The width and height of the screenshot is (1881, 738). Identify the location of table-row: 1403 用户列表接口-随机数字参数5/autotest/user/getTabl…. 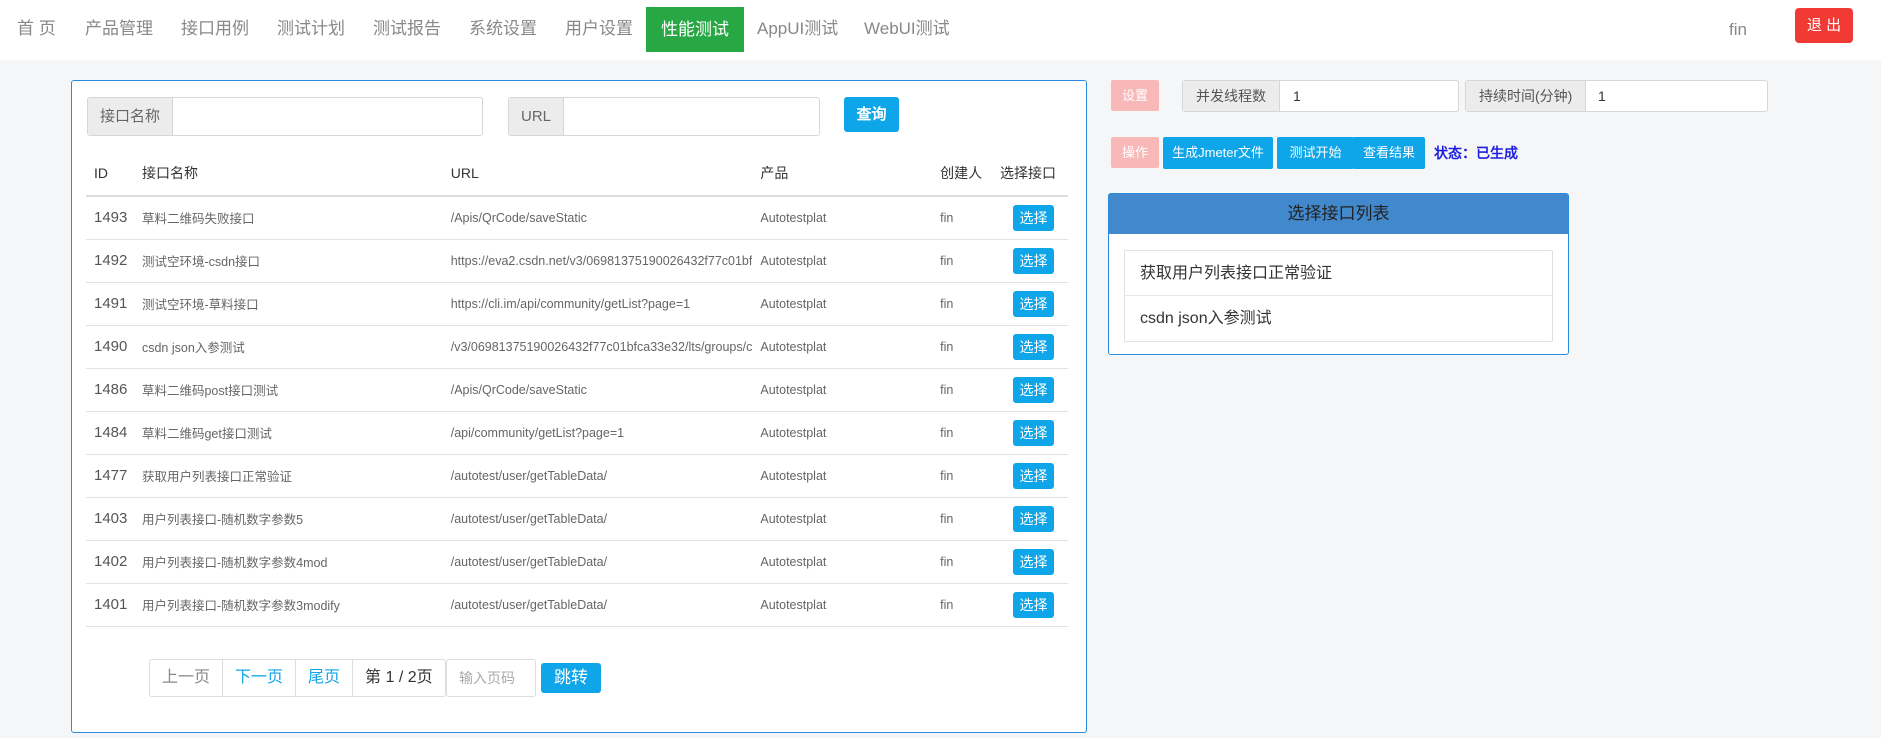
(577, 519).